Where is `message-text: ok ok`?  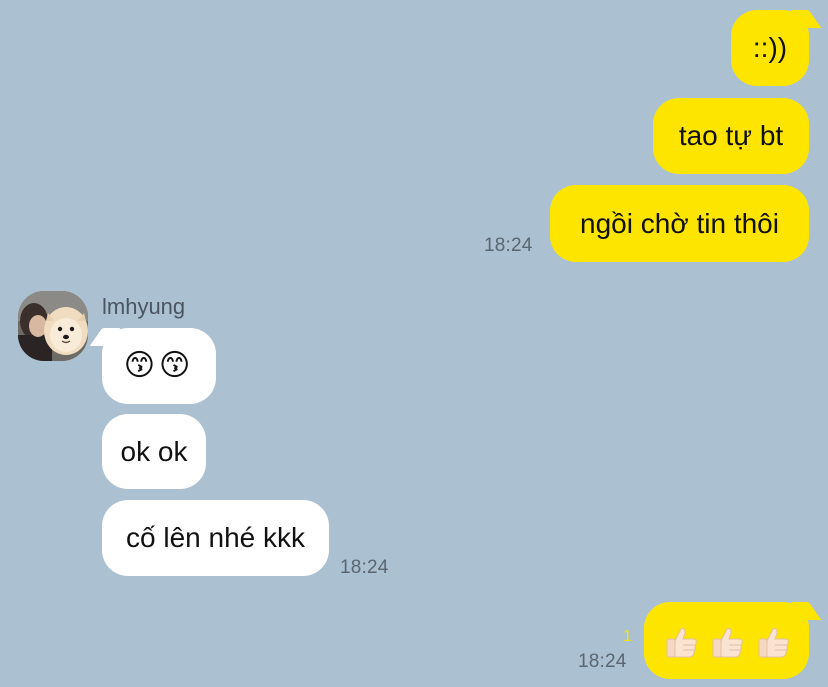 message-text: ok ok is located at coordinates (154, 451).